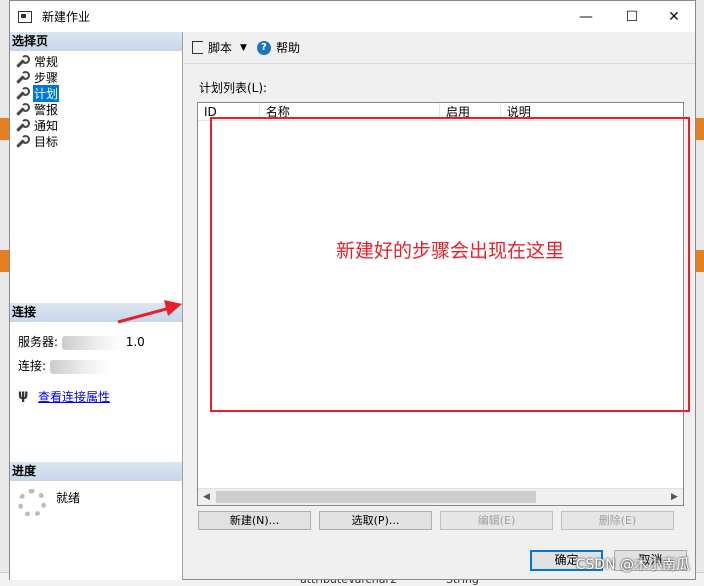  What do you see at coordinates (98, 93) in the screenshot?
I see `sidebar-item-schedules: 计划` at bounding box center [98, 93].